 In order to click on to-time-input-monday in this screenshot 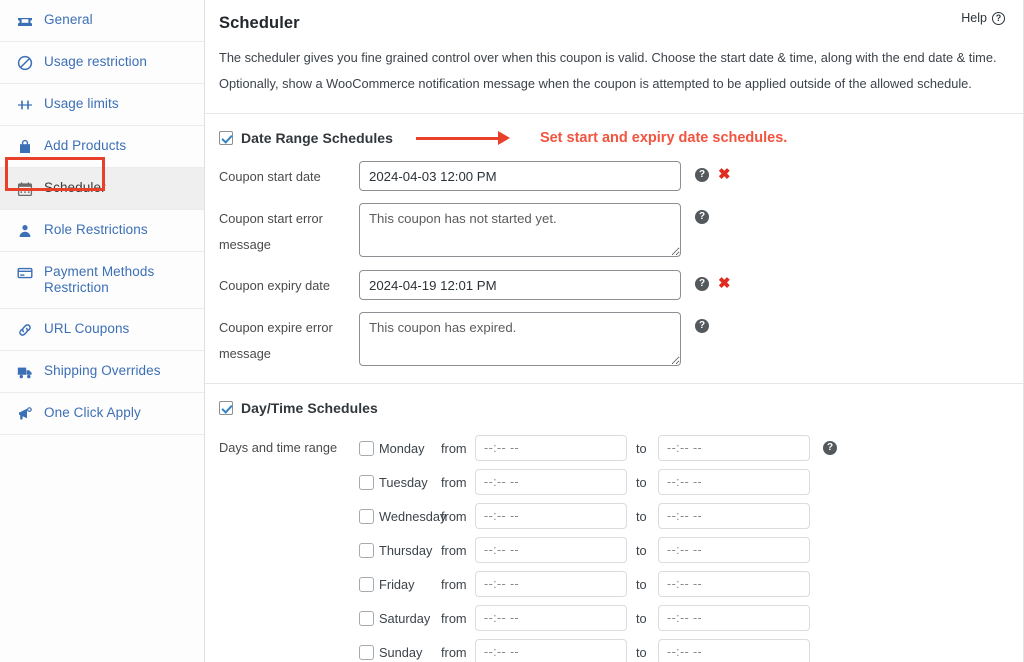, I will do `click(734, 448)`.